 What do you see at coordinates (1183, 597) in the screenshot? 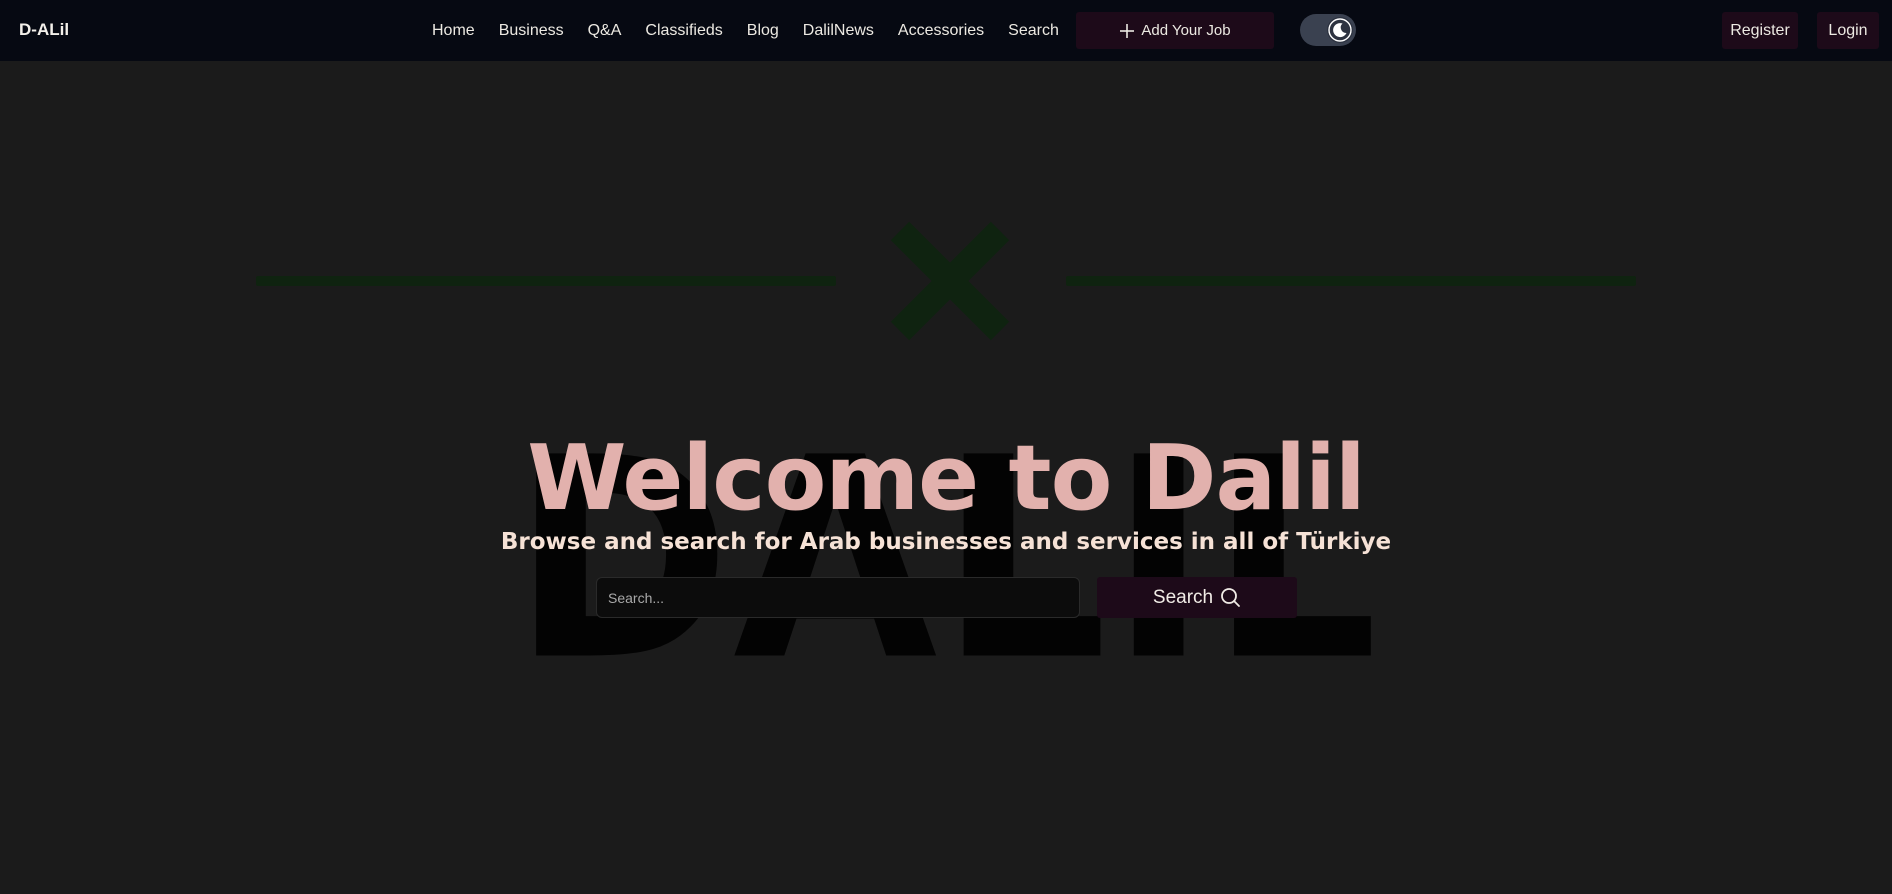
I see `search-button-label: Search` at bounding box center [1183, 597].